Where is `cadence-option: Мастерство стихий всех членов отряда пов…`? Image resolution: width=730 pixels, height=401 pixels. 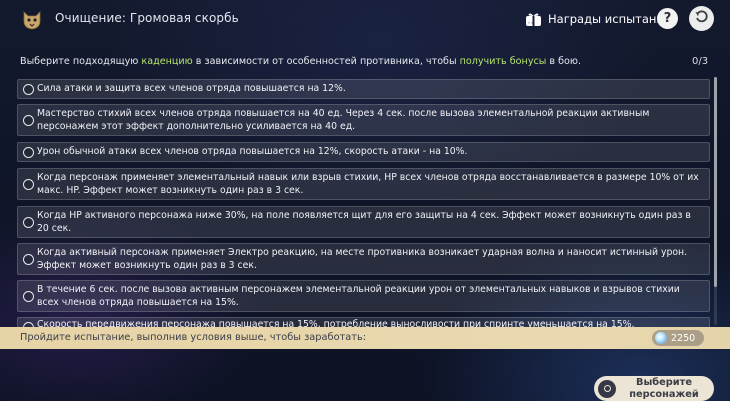
cadence-option: Мастерство стихий всех членов отряда пов… is located at coordinates (363, 120).